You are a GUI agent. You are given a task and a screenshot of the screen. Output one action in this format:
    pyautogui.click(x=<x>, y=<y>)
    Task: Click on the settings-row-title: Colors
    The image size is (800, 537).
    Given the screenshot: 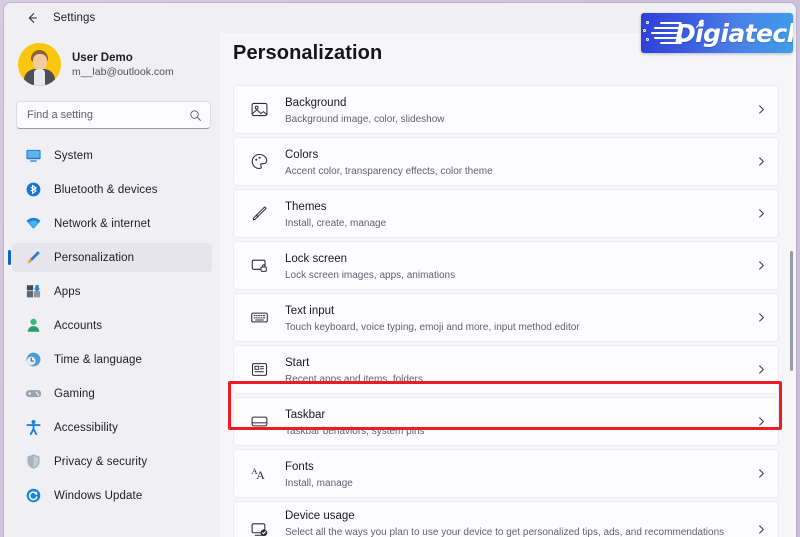 What is the action you would take?
    pyautogui.click(x=302, y=155)
    